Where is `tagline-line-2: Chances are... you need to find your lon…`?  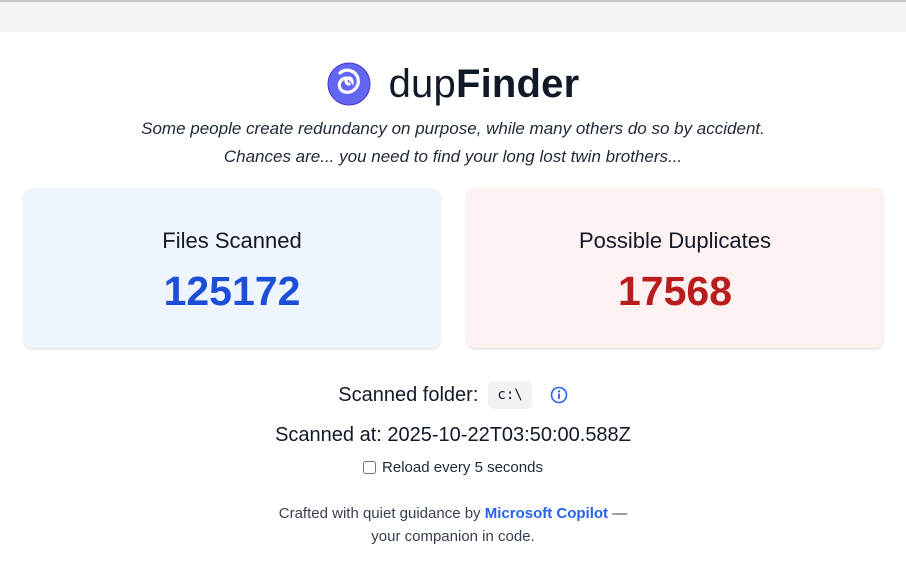 tagline-line-2: Chances are... you need to find your lon… is located at coordinates (453, 156).